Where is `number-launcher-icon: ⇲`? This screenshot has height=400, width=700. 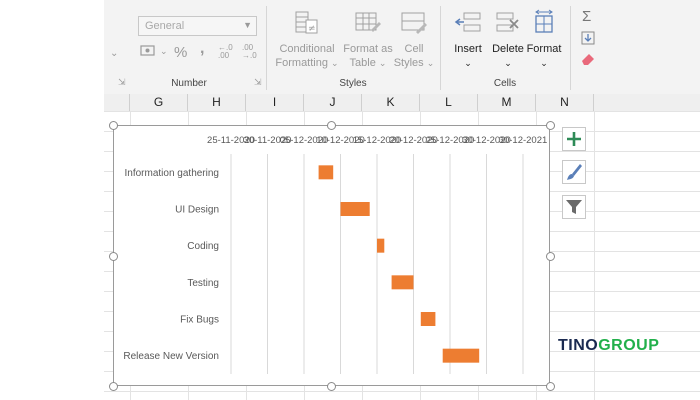 number-launcher-icon: ⇲ is located at coordinates (122, 82).